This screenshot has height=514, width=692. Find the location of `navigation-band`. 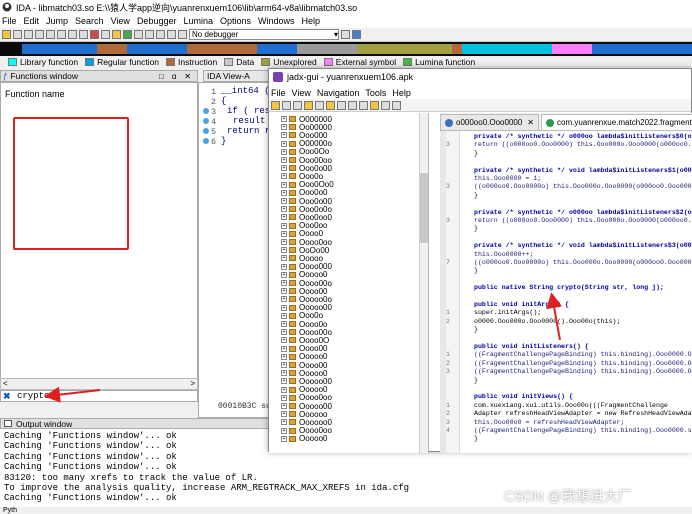

navigation-band is located at coordinates (346, 49).